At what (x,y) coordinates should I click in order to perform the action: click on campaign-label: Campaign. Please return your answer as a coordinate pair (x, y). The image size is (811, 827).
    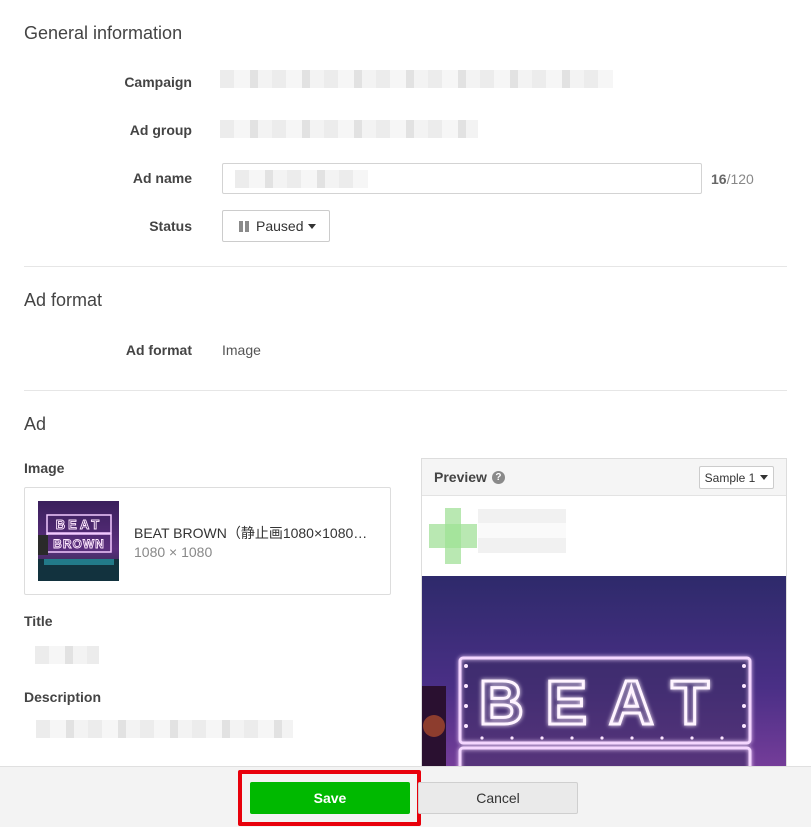
    Looking at the image, I should click on (158, 82).